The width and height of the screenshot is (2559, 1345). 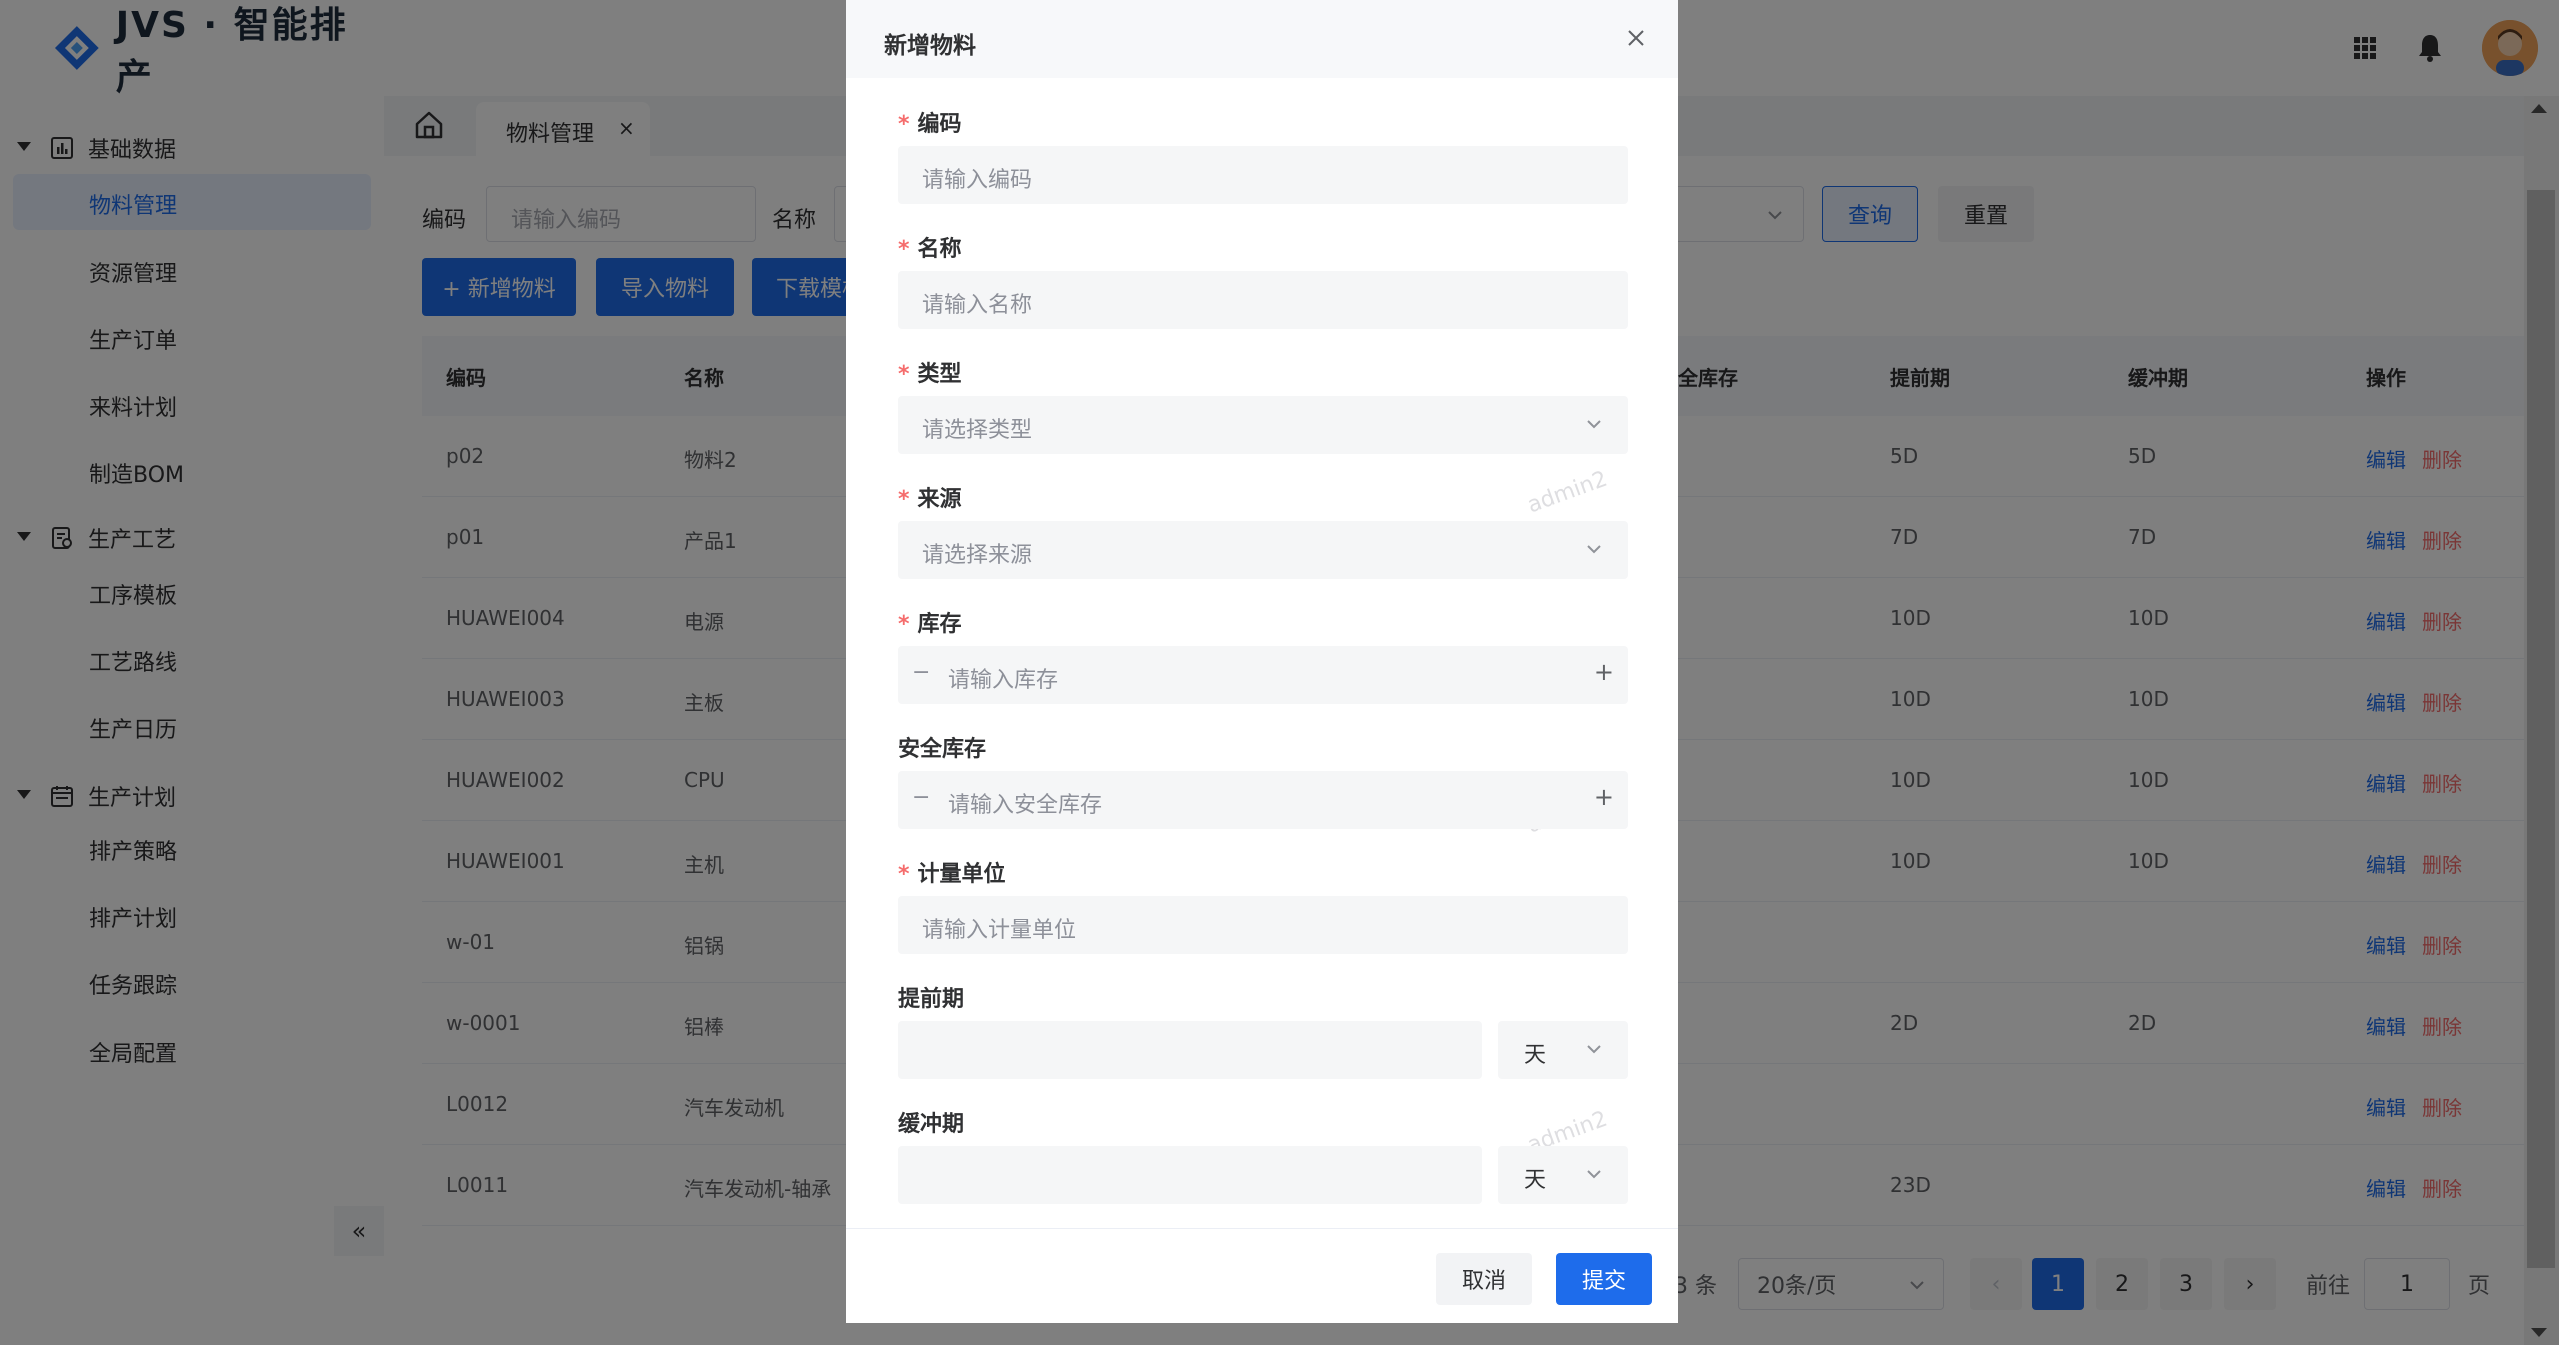 I want to click on lead-time-unit-value: 天, so click(x=1535, y=1055).